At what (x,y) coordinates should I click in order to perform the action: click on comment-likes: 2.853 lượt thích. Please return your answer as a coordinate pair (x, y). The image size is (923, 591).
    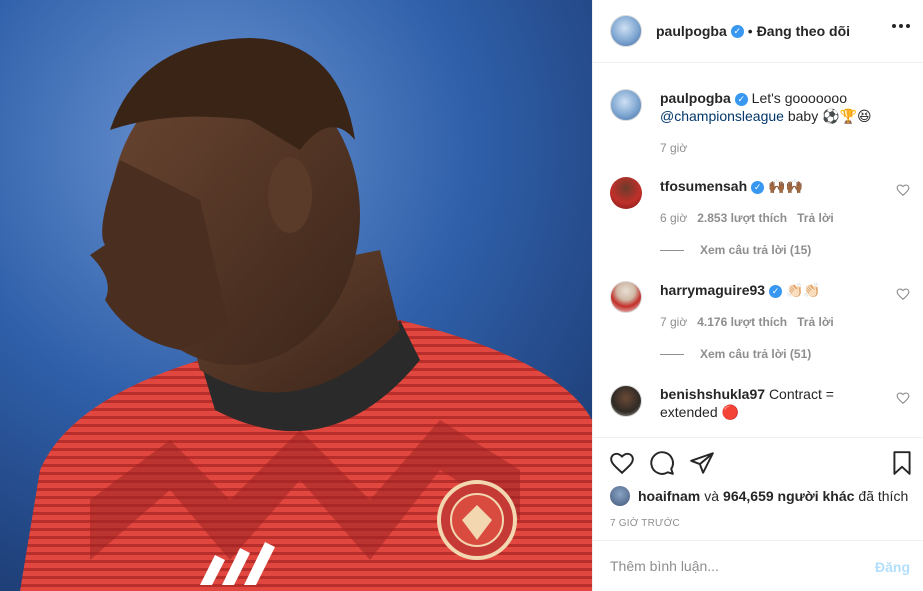
    Looking at the image, I should click on (742, 218).